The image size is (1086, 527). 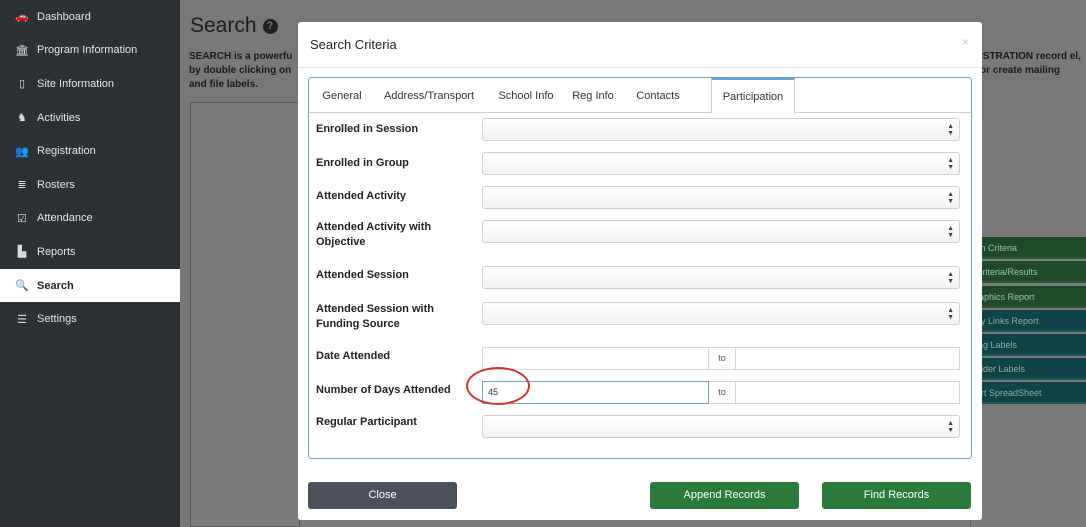 I want to click on close-button: Close, so click(x=382, y=495).